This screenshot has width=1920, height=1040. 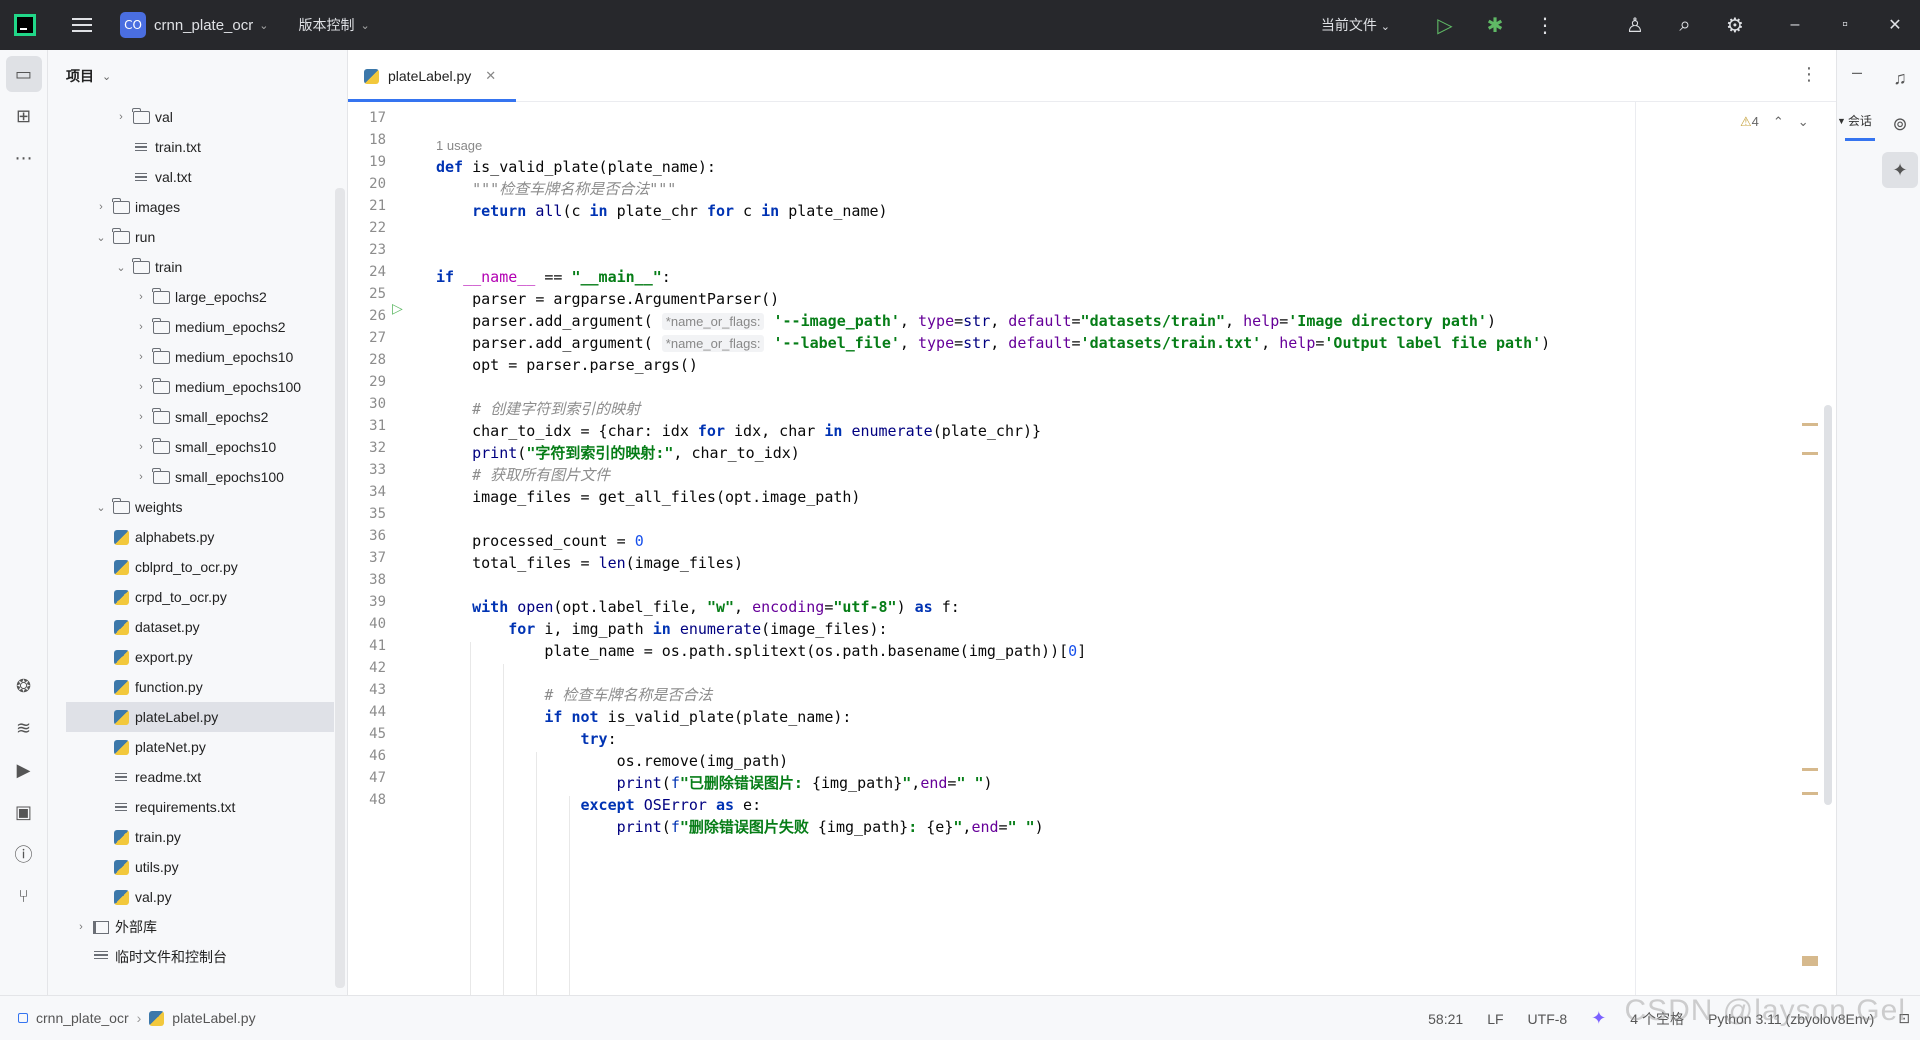 I want to click on tree-item: requirements.txt, so click(x=191, y=807).